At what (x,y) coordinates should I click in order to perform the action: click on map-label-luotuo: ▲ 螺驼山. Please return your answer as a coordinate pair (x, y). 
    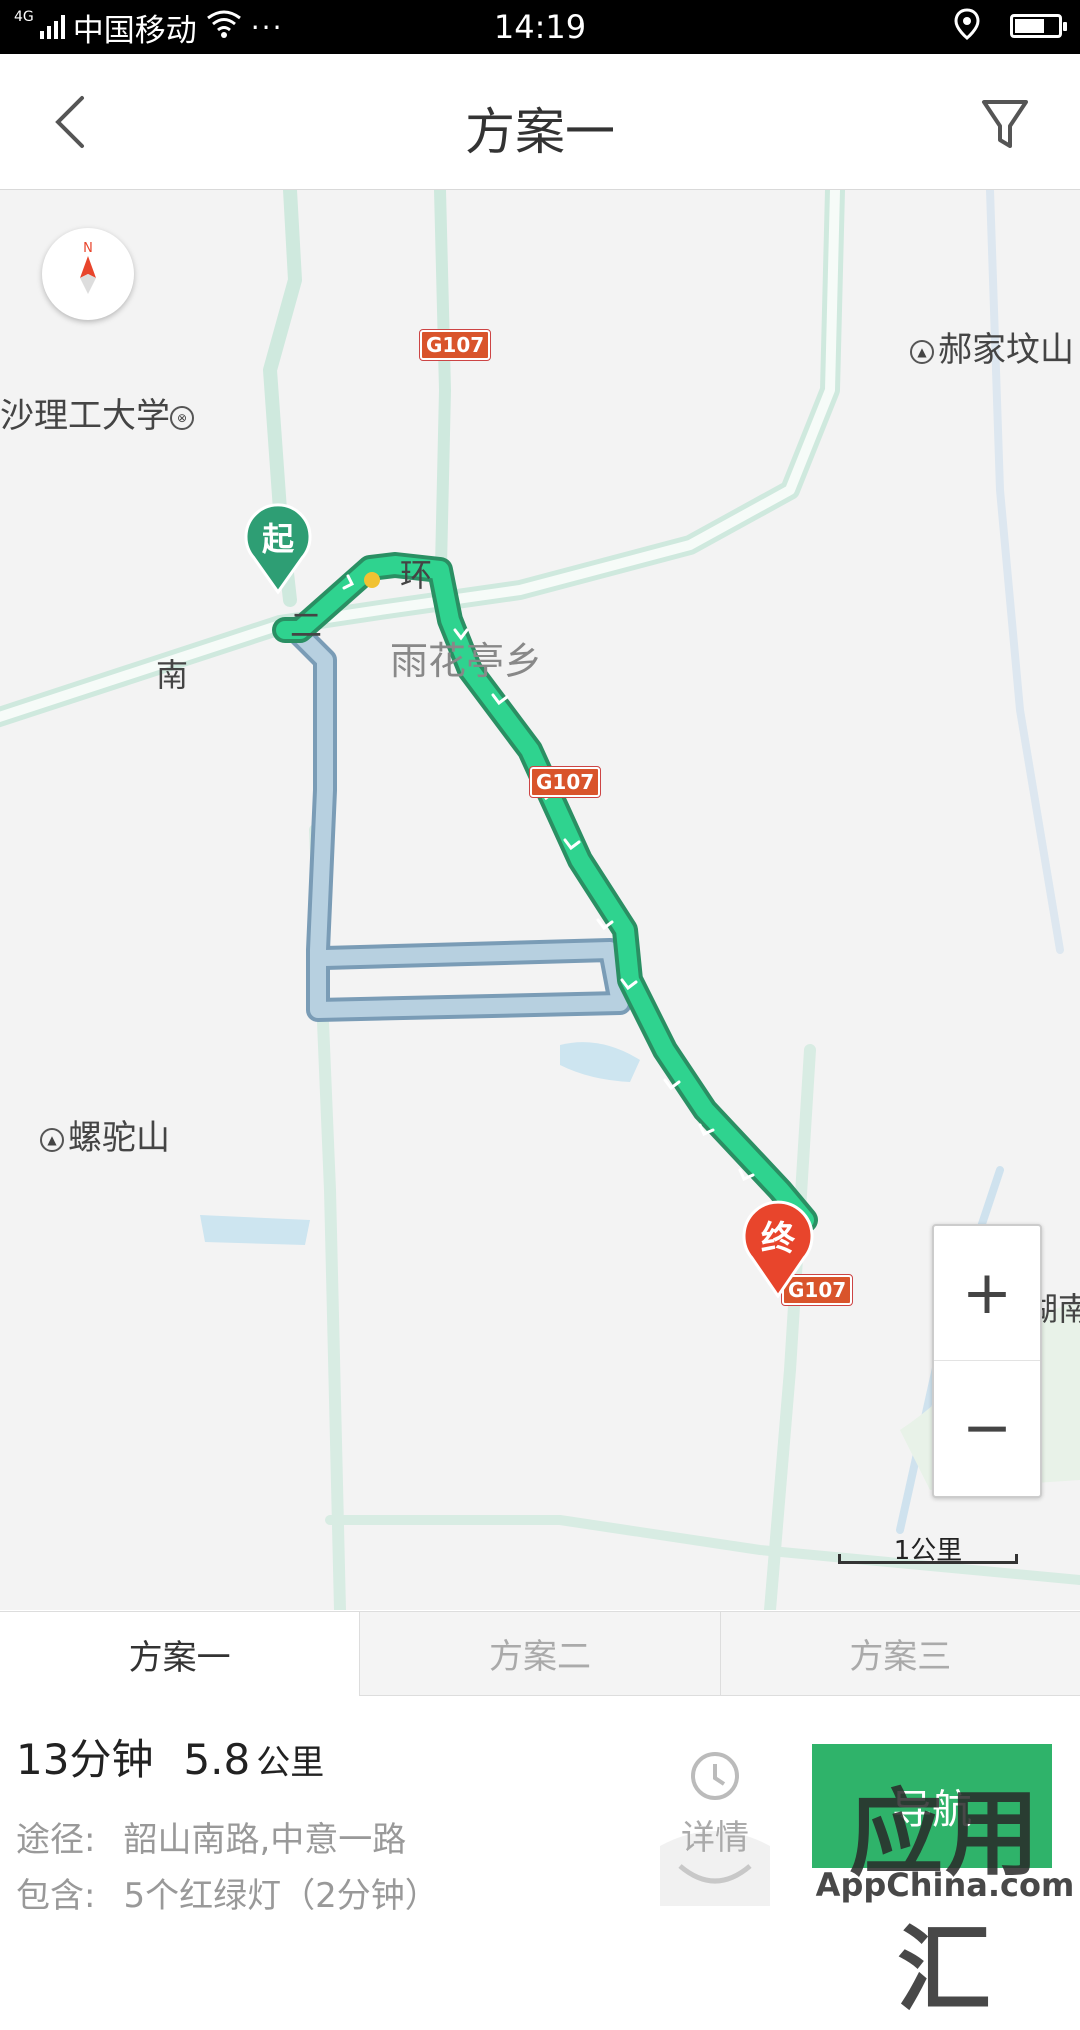
    Looking at the image, I should click on (105, 1134).